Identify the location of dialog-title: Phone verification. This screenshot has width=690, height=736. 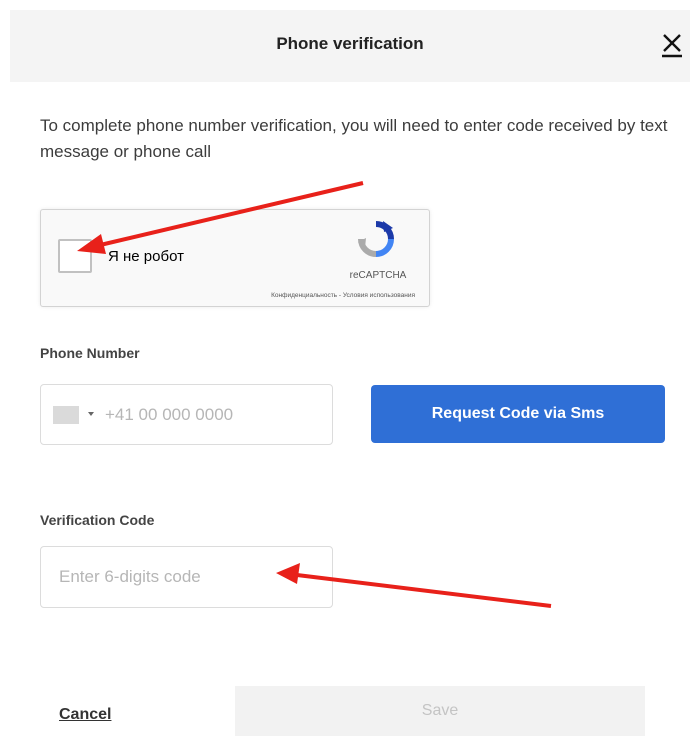
(350, 43).